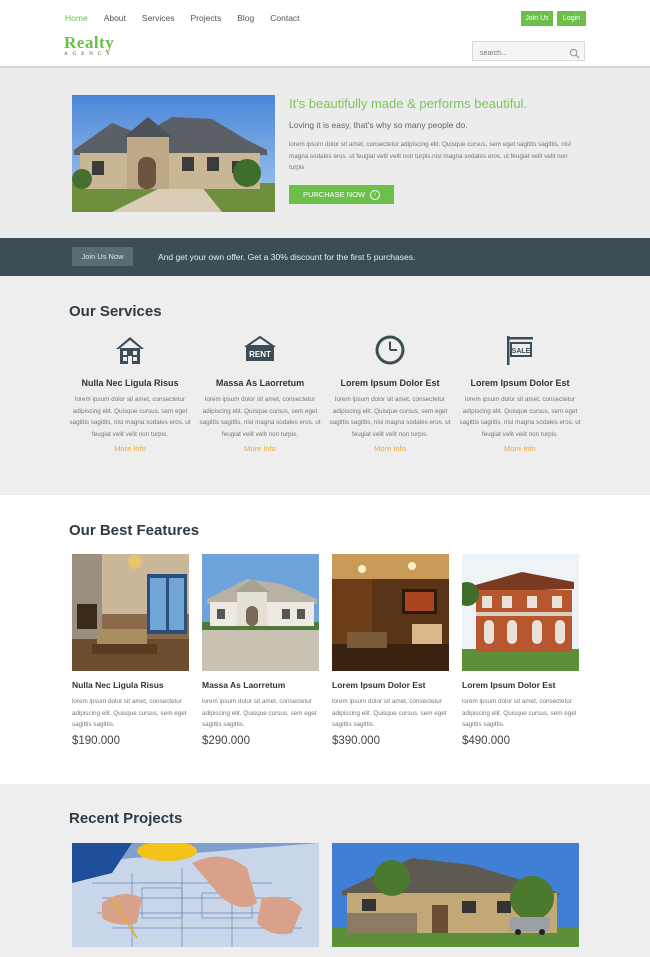 The height and width of the screenshot is (957, 650). I want to click on feature-image-dark-living-room, so click(390, 612).